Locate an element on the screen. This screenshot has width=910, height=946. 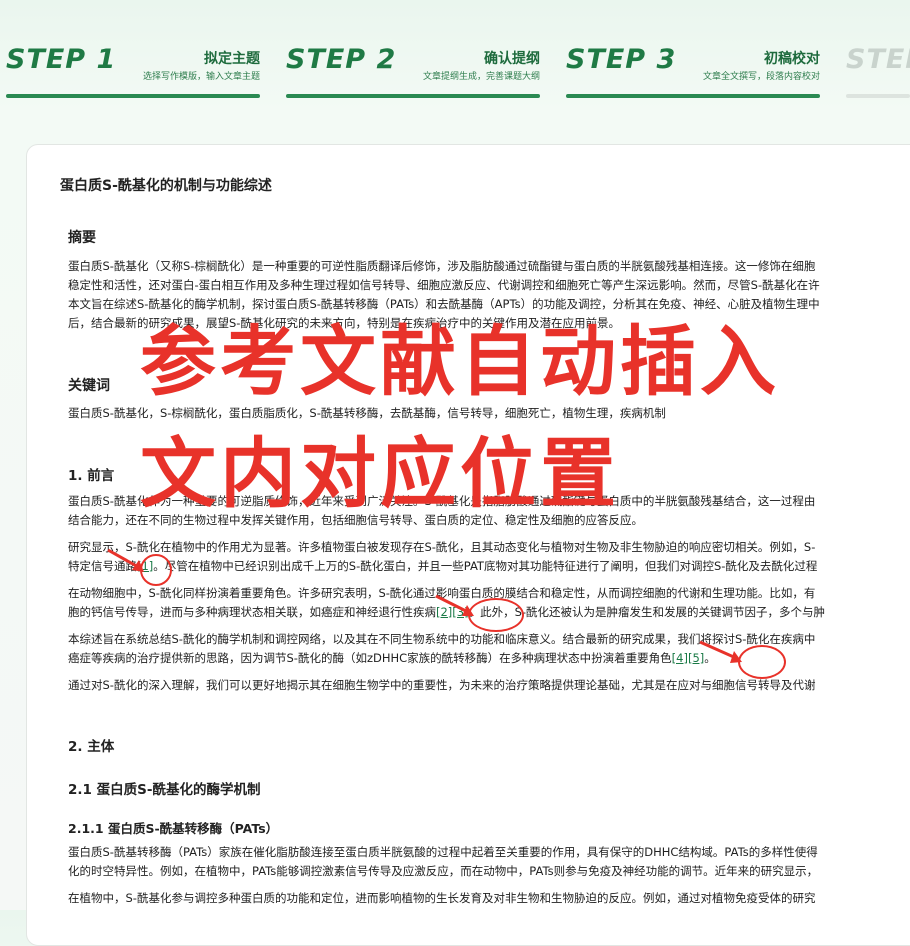
step-3: STEP 3 初稿校对 文章全文撰写，段落内容校对 is located at coordinates (693, 72).